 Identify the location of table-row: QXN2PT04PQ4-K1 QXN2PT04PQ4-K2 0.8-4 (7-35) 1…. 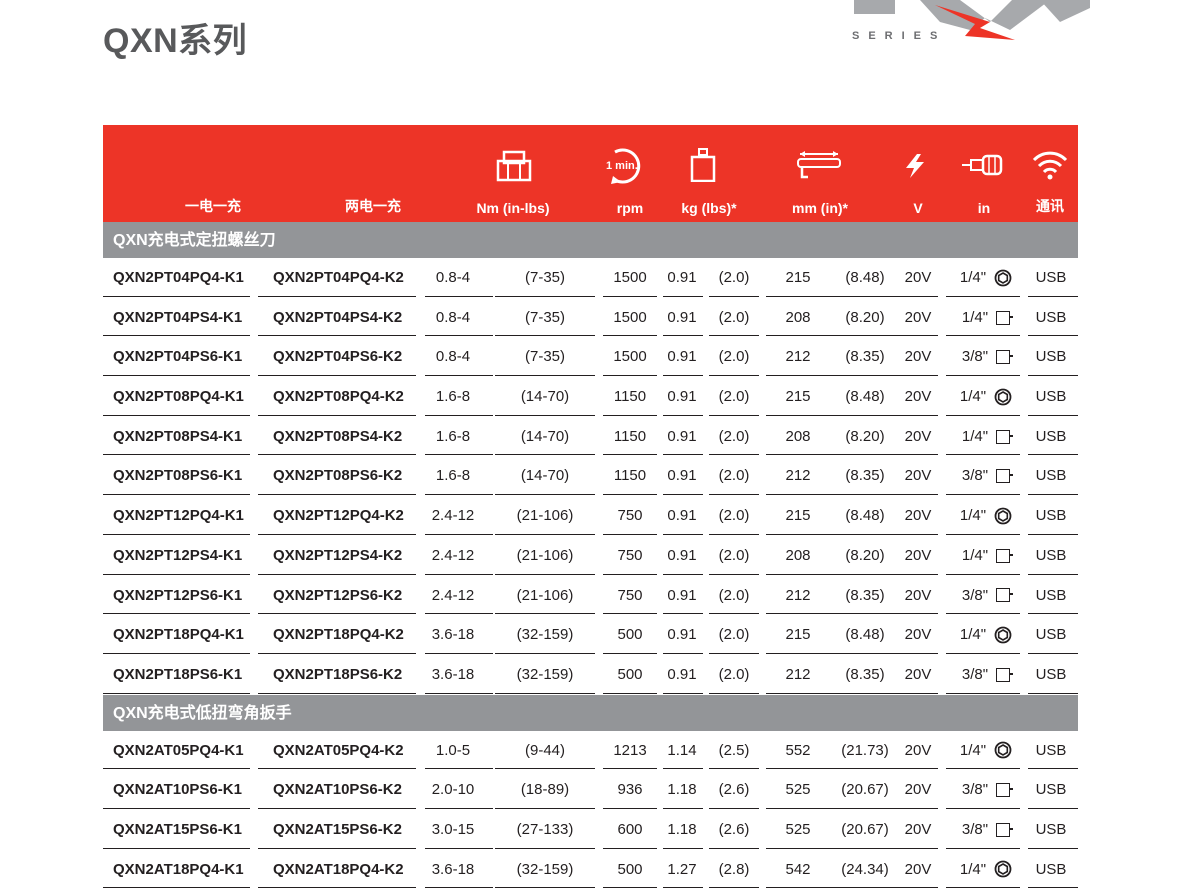
(590, 278).